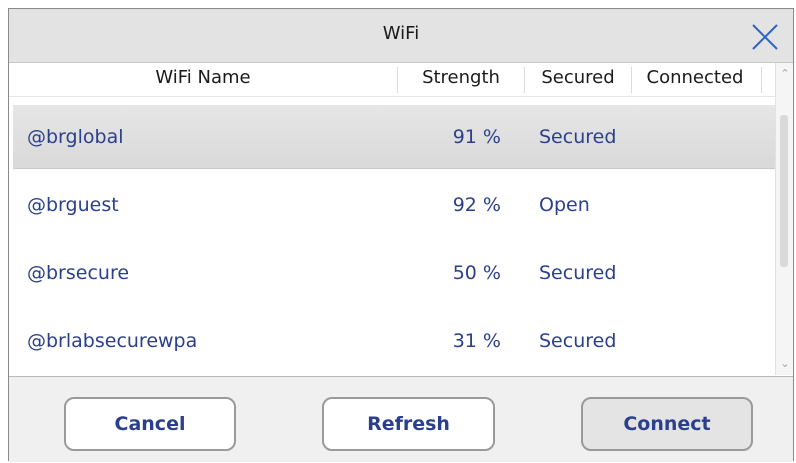 This screenshot has width=796, height=463. I want to click on network-strength: 50 %, so click(476, 273).